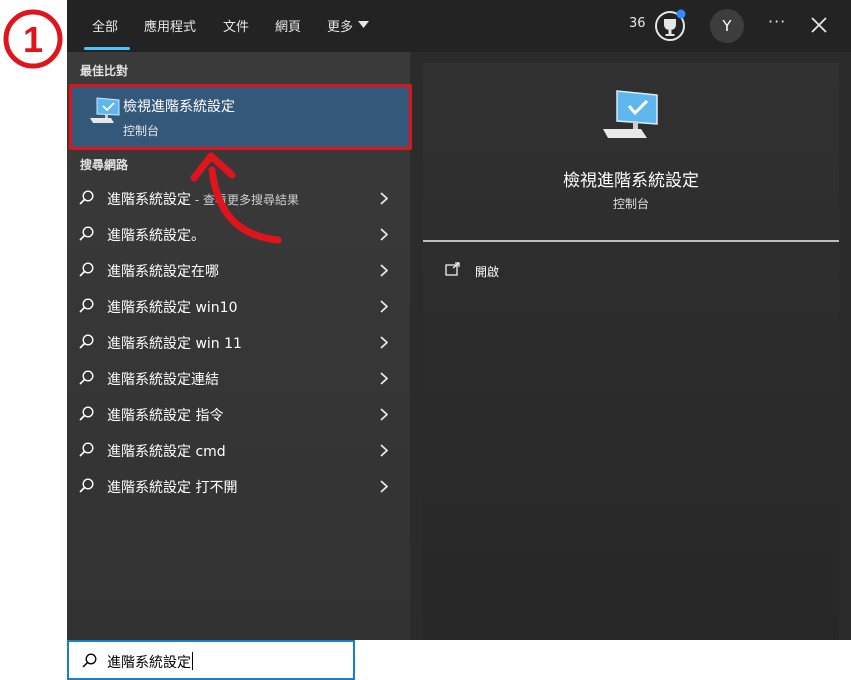 The width and height of the screenshot is (851, 680). What do you see at coordinates (631, 241) in the screenshot?
I see `divider` at bounding box center [631, 241].